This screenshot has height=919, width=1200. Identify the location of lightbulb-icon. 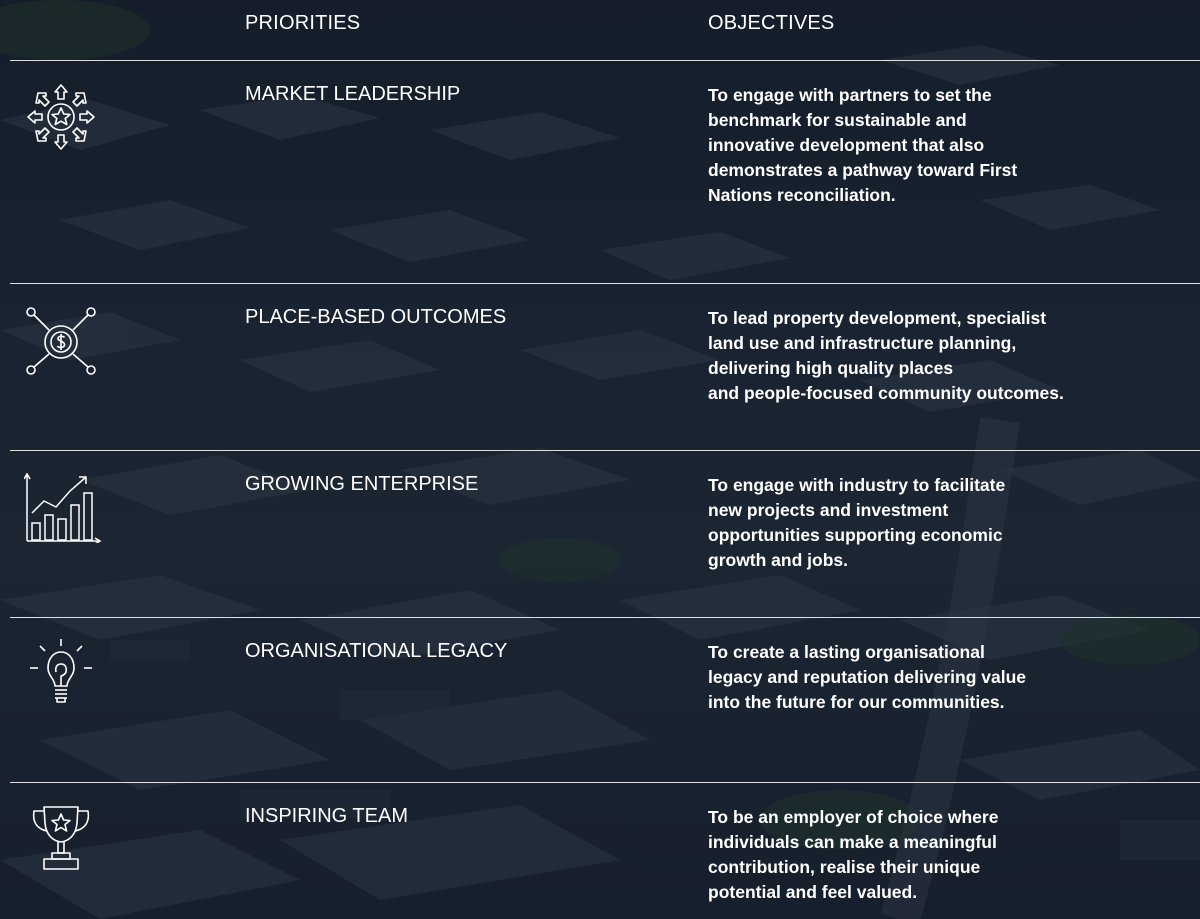
(61, 672).